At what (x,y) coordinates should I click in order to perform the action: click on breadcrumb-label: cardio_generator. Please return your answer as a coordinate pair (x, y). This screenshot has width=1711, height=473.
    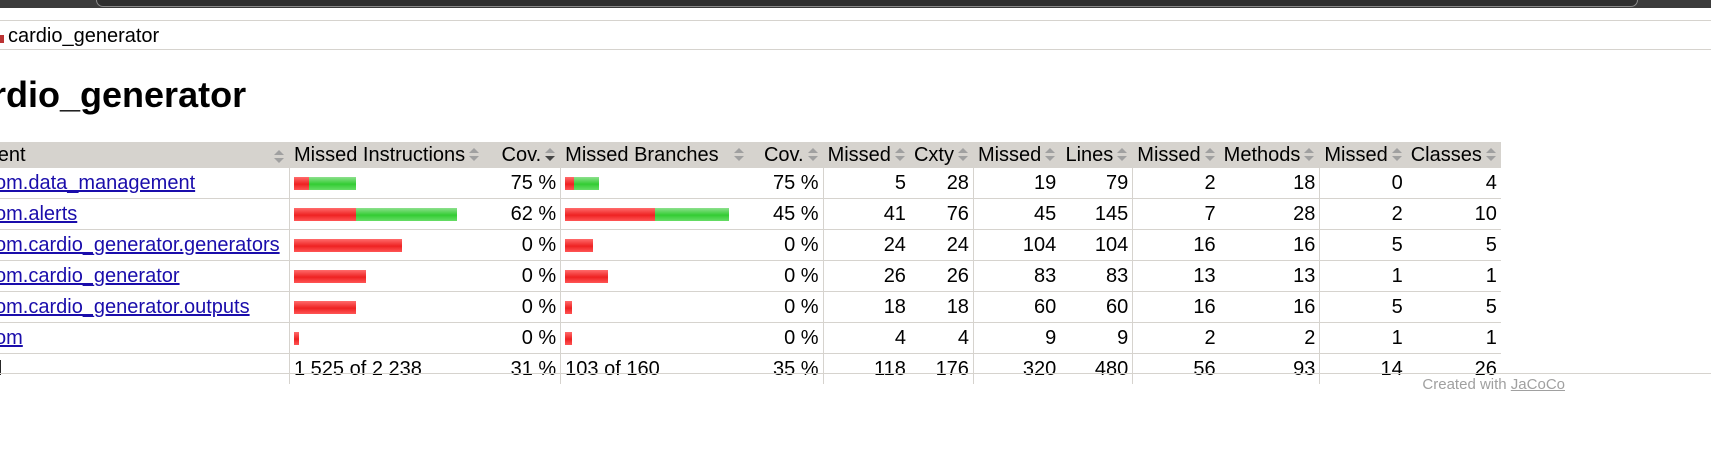
    Looking at the image, I should click on (84, 36).